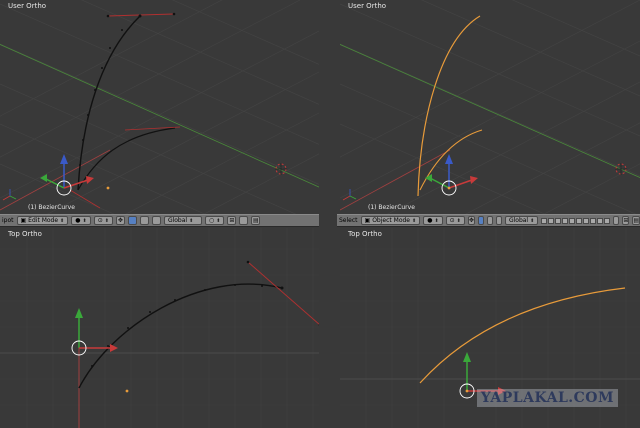 This screenshot has width=640, height=428. I want to click on x-axis-line, so click(55, 180).